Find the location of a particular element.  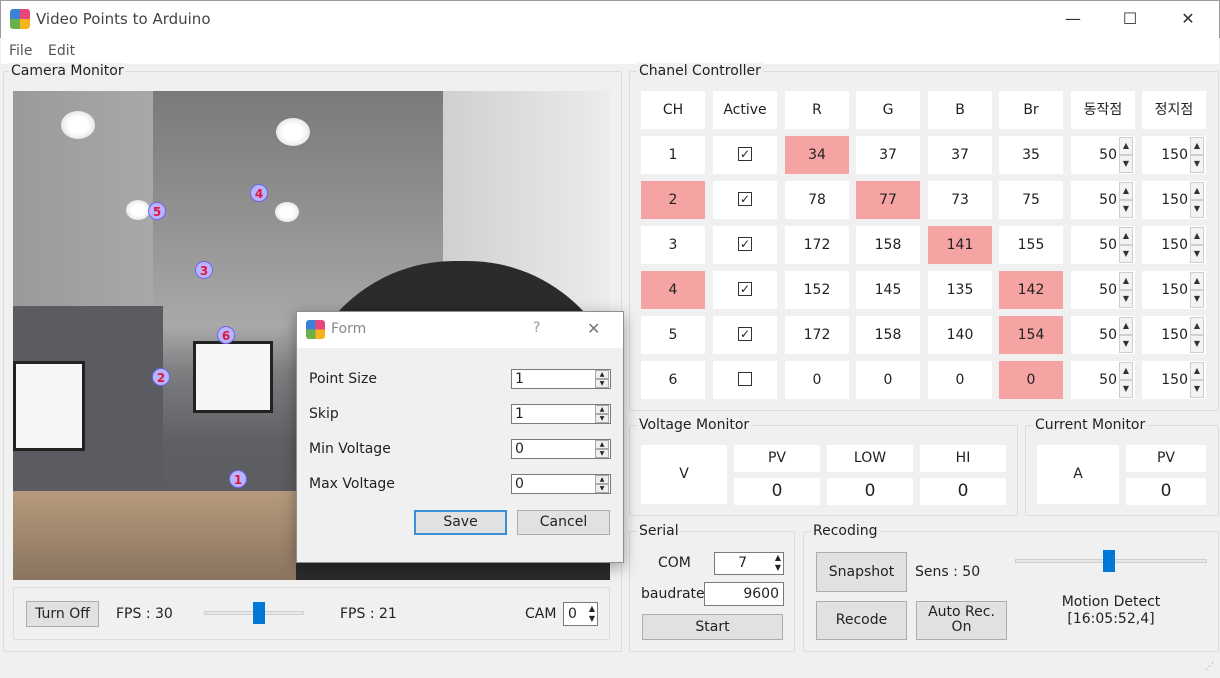

channel-r-cell: 152 is located at coordinates (817, 290).